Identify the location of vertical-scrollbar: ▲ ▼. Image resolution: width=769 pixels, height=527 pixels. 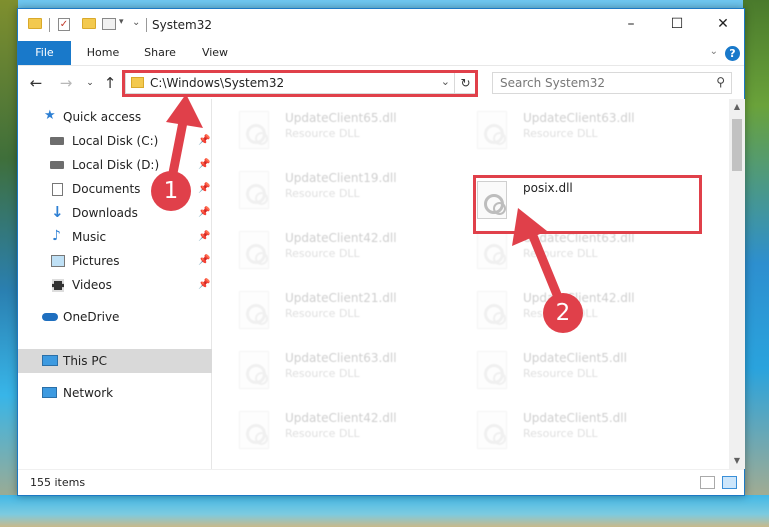
(737, 284).